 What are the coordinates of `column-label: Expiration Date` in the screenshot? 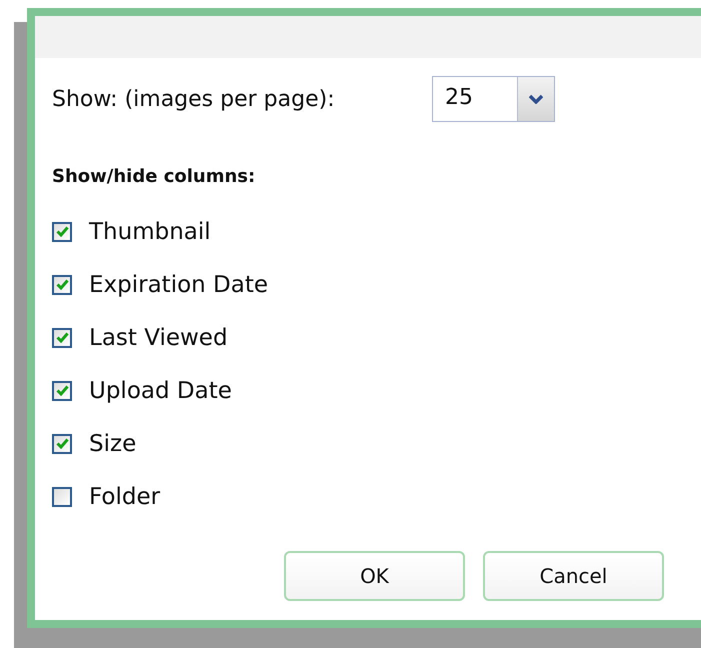 It's located at (178, 285).